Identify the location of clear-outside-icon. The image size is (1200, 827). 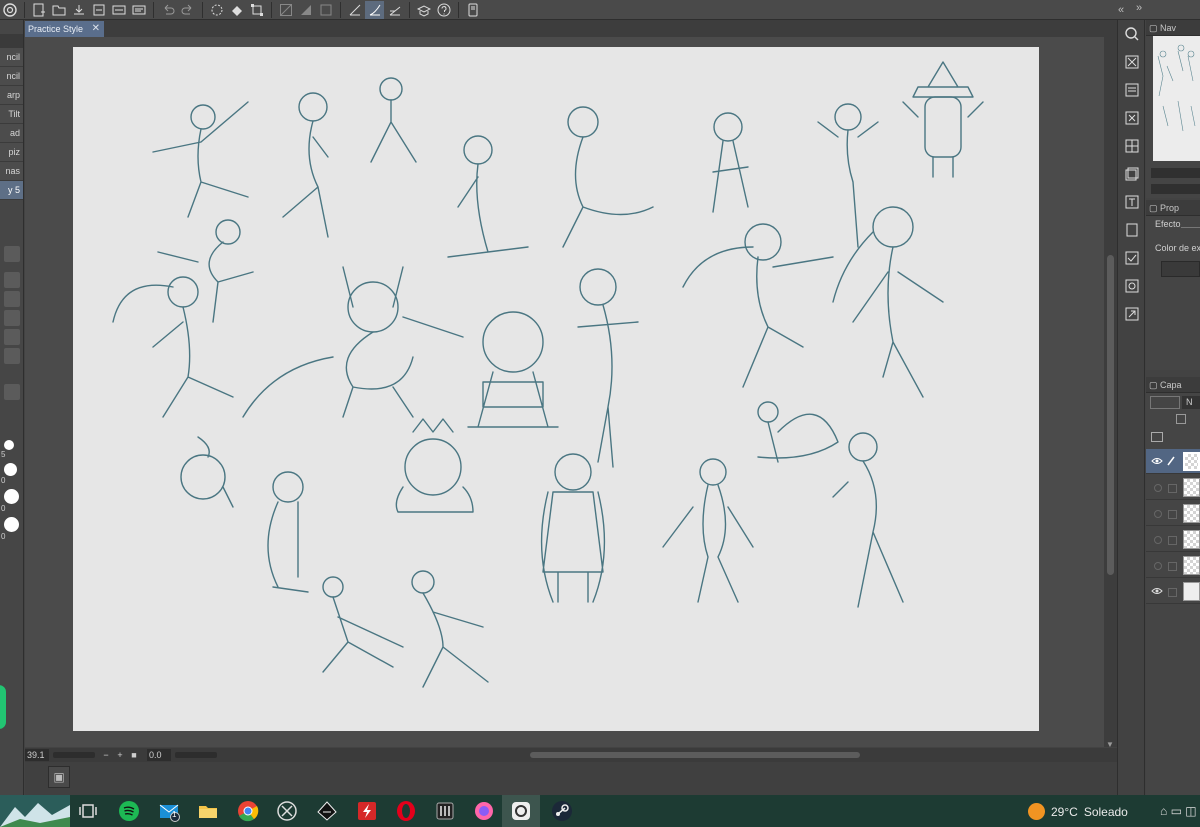
(325, 10).